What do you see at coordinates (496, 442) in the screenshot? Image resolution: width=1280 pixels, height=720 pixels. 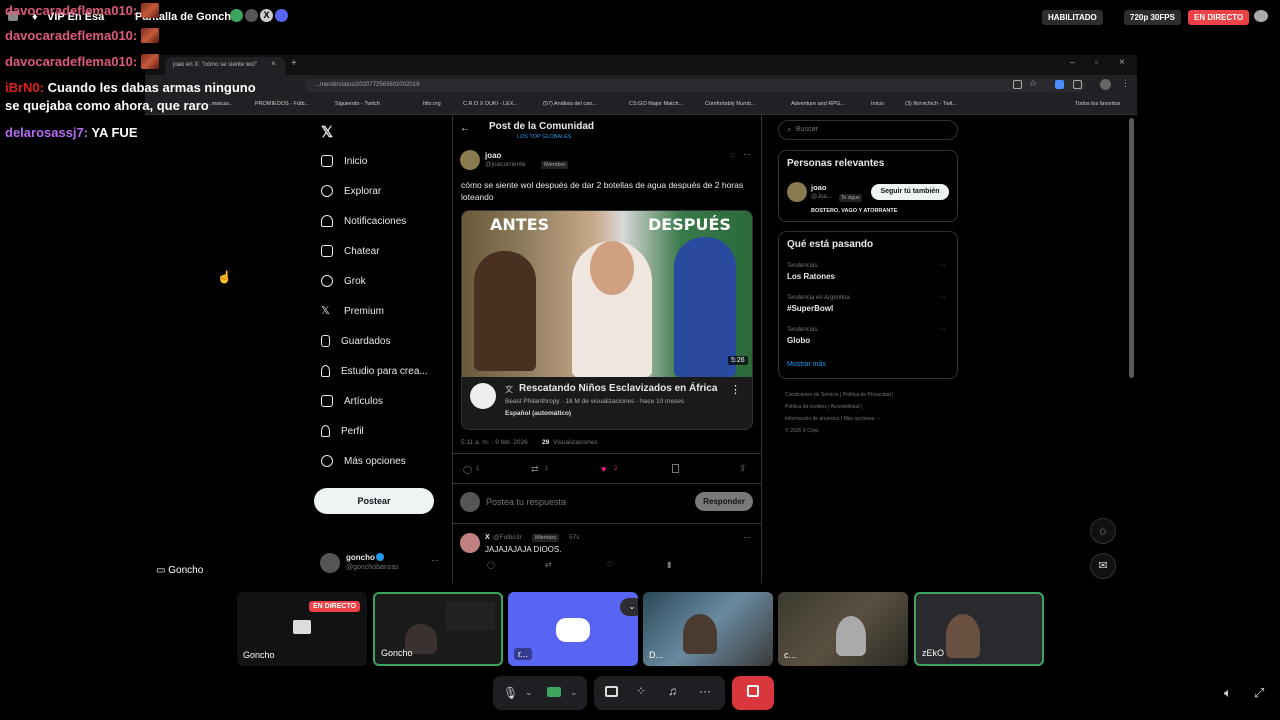 I see `post-timestamp: 5:11 a. m. · 9 feb. 2026 ·` at bounding box center [496, 442].